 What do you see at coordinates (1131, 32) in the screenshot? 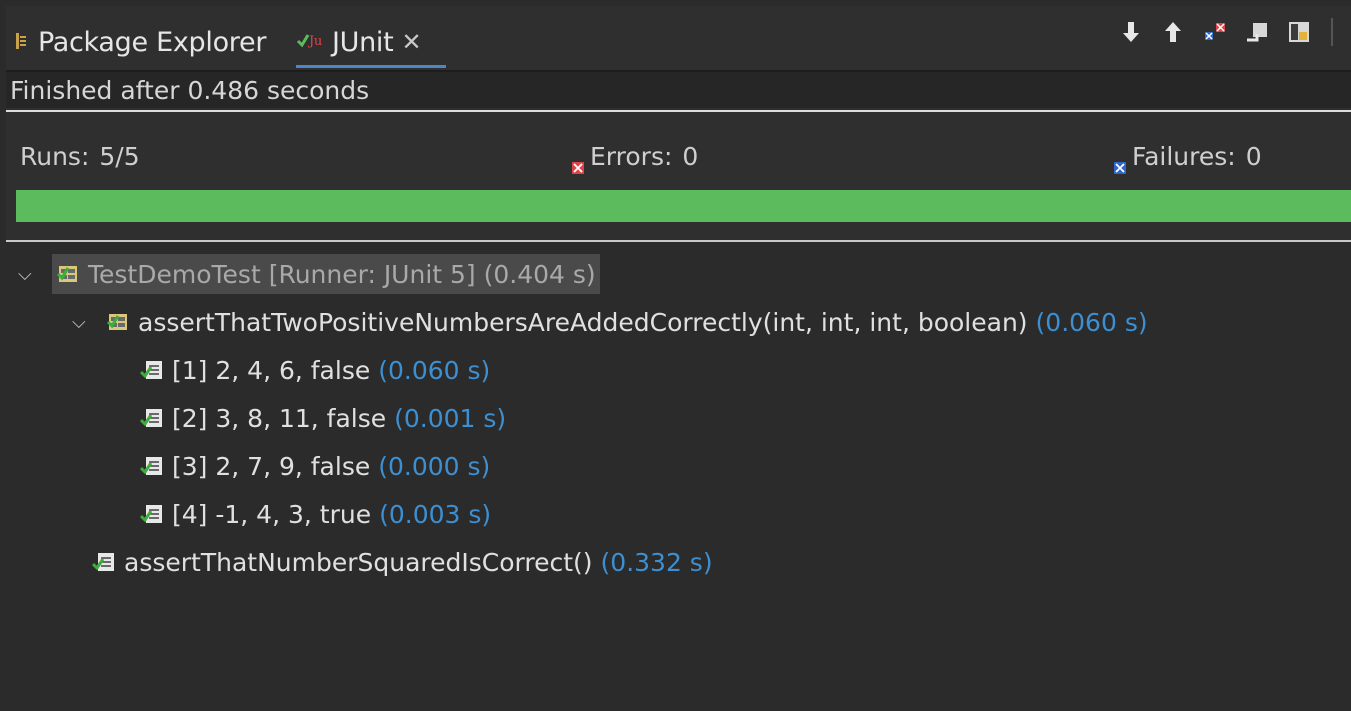
I see `next-failure-icon` at bounding box center [1131, 32].